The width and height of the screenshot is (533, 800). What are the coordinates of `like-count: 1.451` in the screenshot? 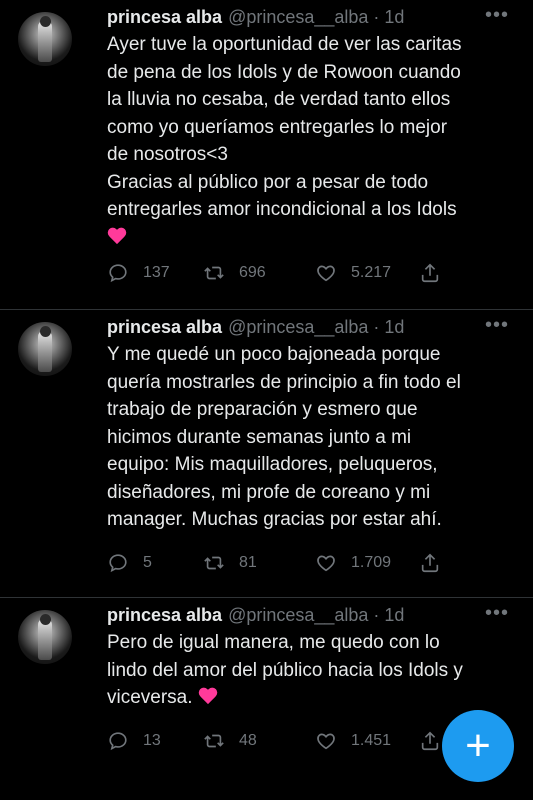 It's located at (371, 740).